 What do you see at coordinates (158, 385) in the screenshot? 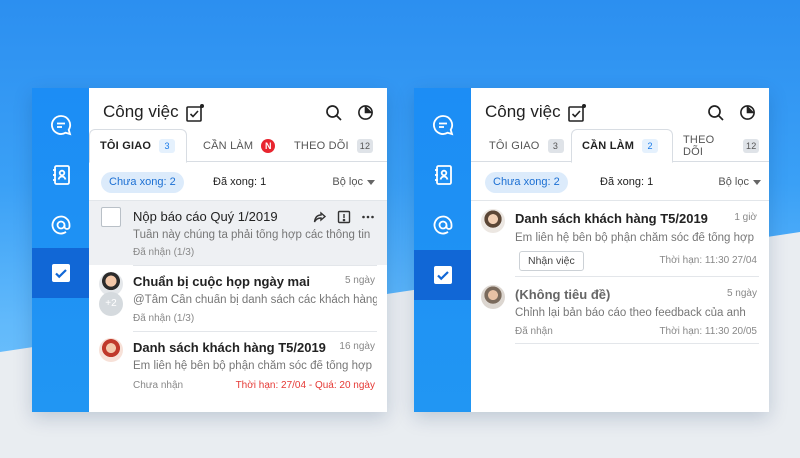
I see `task-status: Chưa nhận` at bounding box center [158, 385].